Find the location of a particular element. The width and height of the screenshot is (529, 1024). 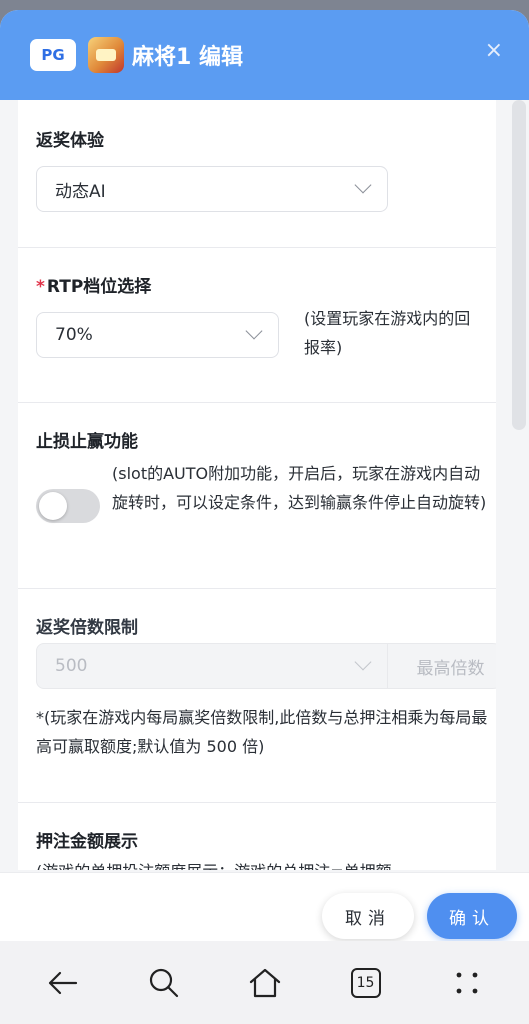

multiplier-select-value: 500 is located at coordinates (71, 666).